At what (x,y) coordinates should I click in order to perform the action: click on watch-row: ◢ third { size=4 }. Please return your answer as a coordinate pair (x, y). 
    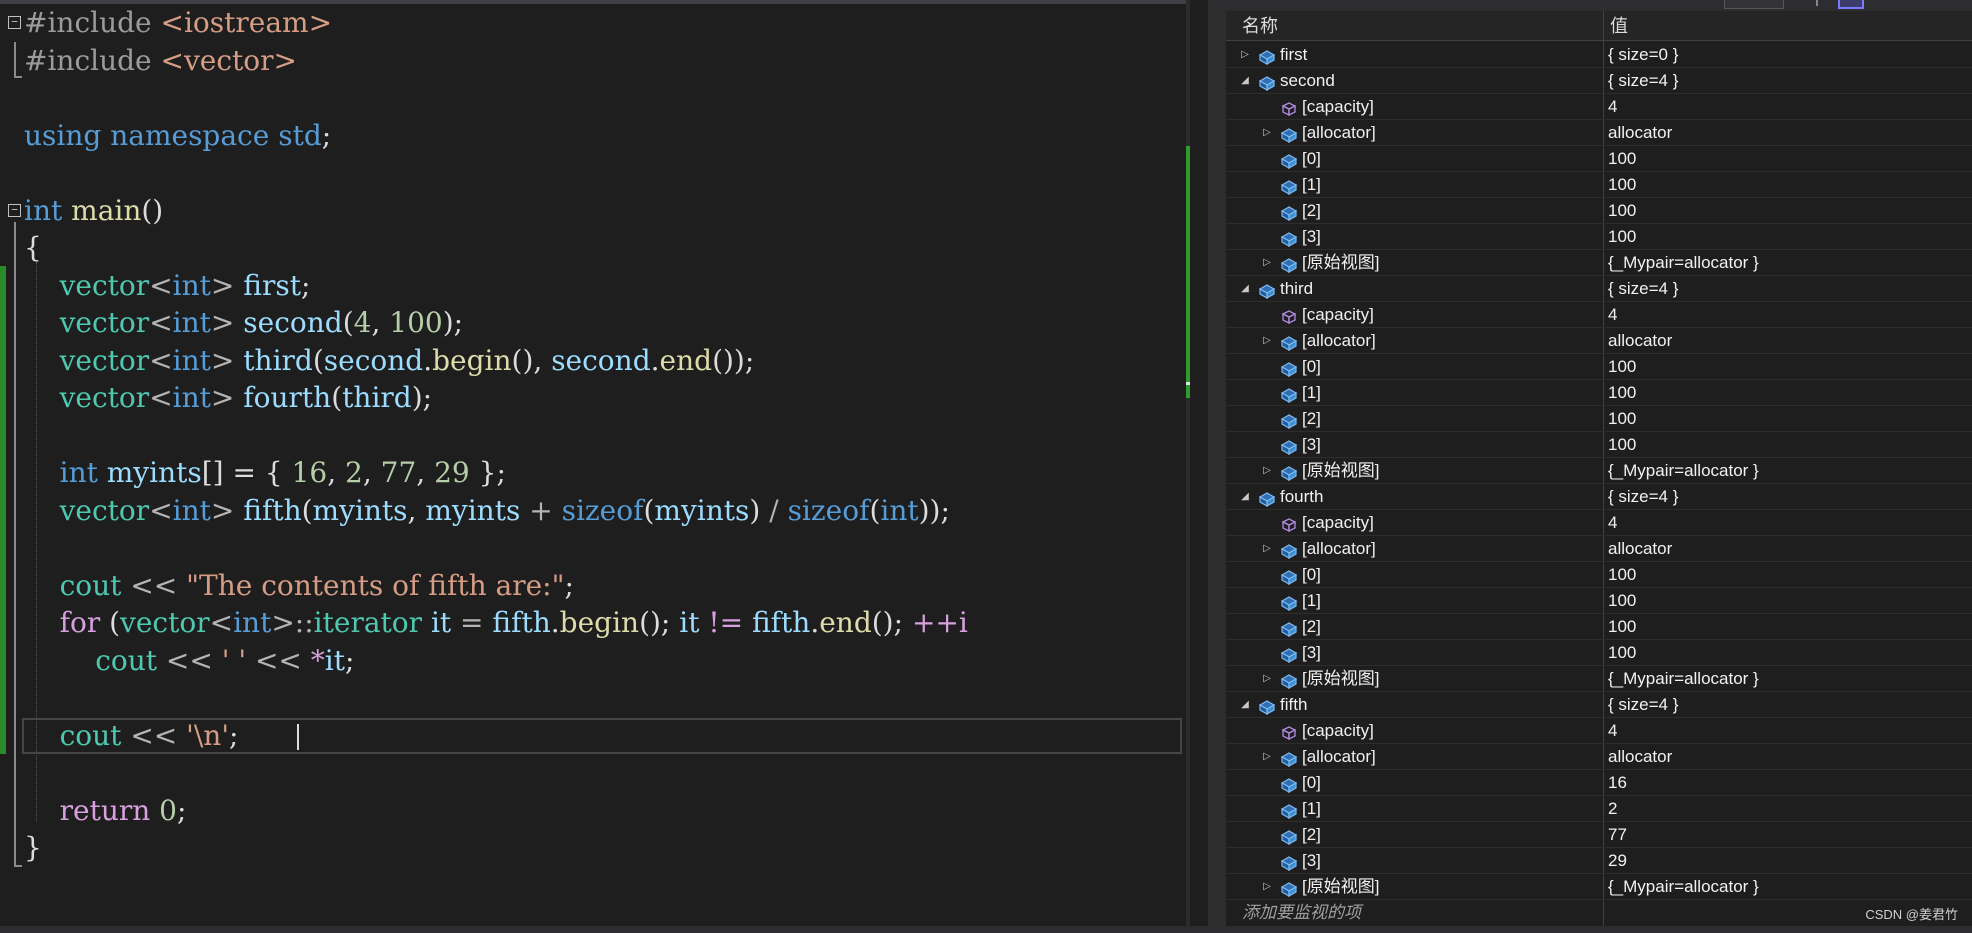
    Looking at the image, I should click on (1599, 289).